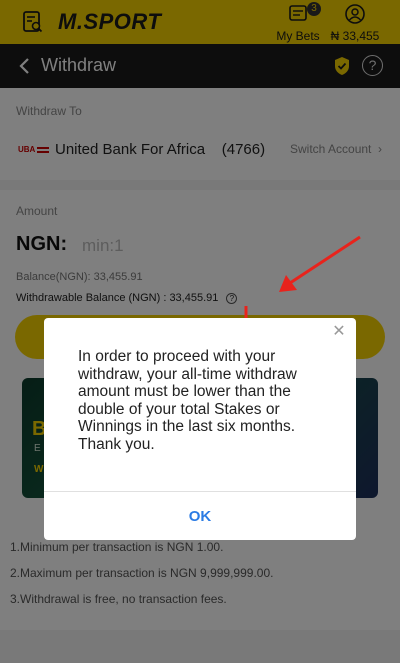  I want to click on ok-button: OK, so click(200, 516).